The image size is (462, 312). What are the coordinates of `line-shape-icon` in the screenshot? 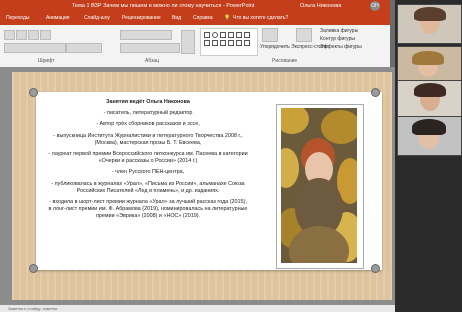 It's located at (223, 35).